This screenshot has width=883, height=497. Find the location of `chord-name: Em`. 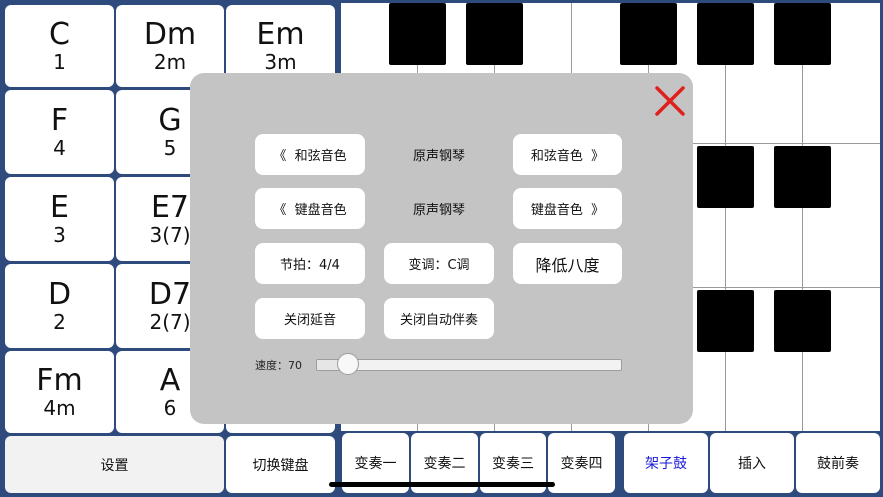

chord-name: Em is located at coordinates (280, 34).